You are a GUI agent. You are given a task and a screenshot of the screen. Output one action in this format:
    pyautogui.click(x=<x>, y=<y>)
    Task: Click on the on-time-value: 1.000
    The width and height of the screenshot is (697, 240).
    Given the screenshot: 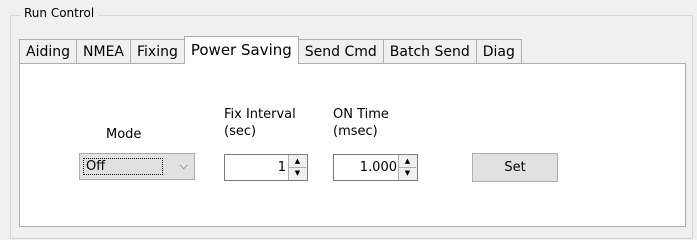 What is the action you would take?
    pyautogui.click(x=378, y=167)
    